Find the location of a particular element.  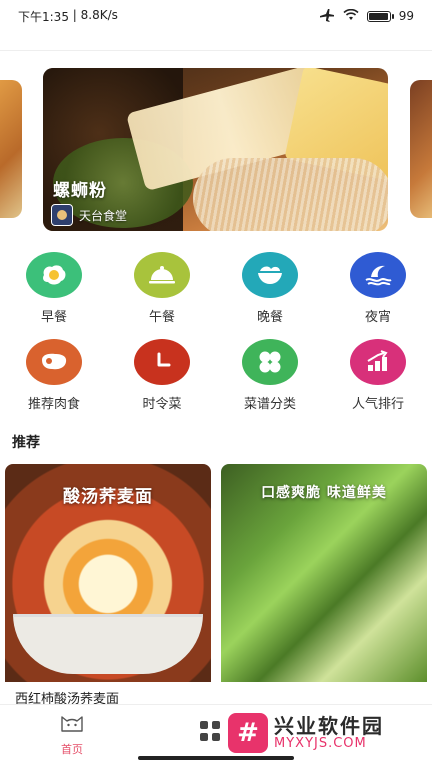

watermark-en: MYXYJS.COM is located at coordinates (320, 743).